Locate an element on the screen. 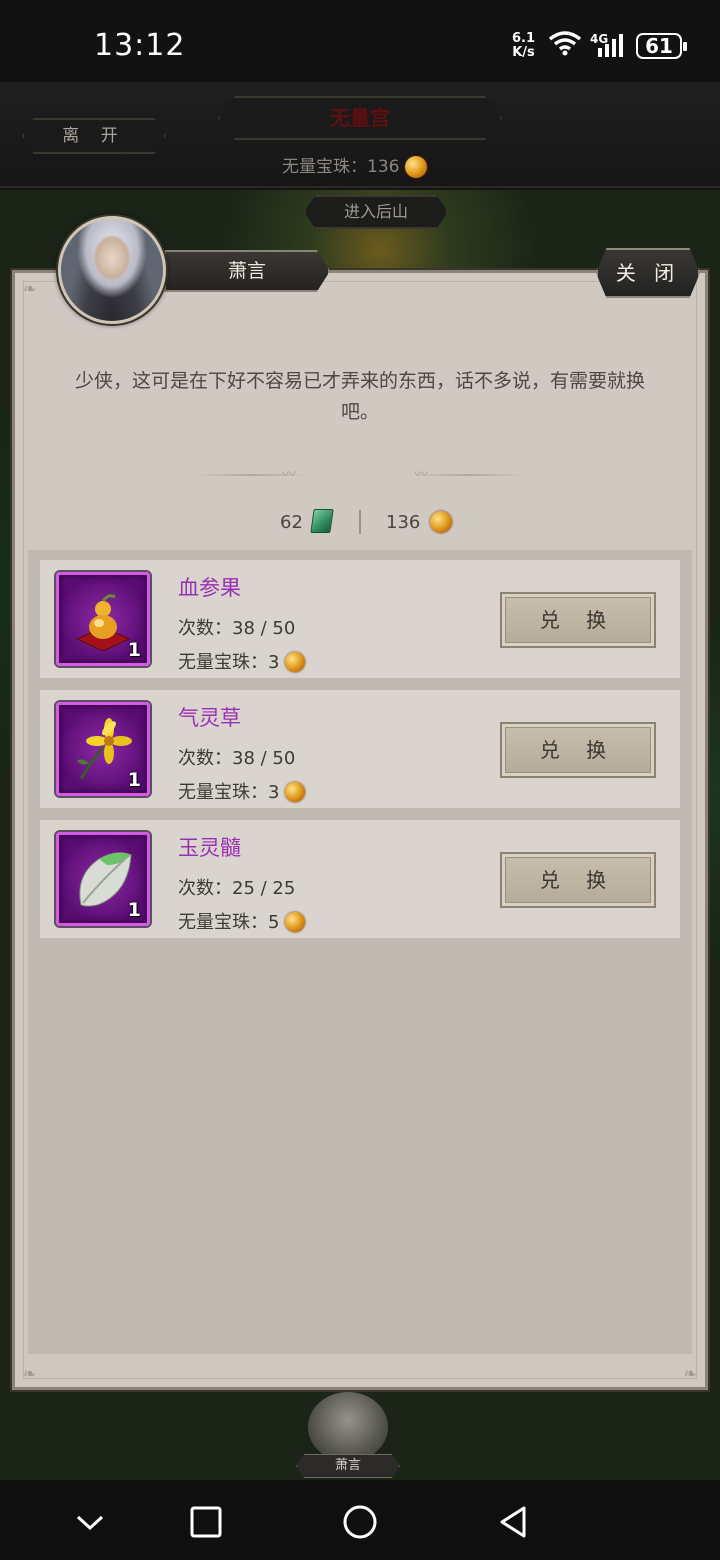 Image resolution: width=720 pixels, height=1560 pixels. item-name: 玉灵髓 is located at coordinates (209, 848).